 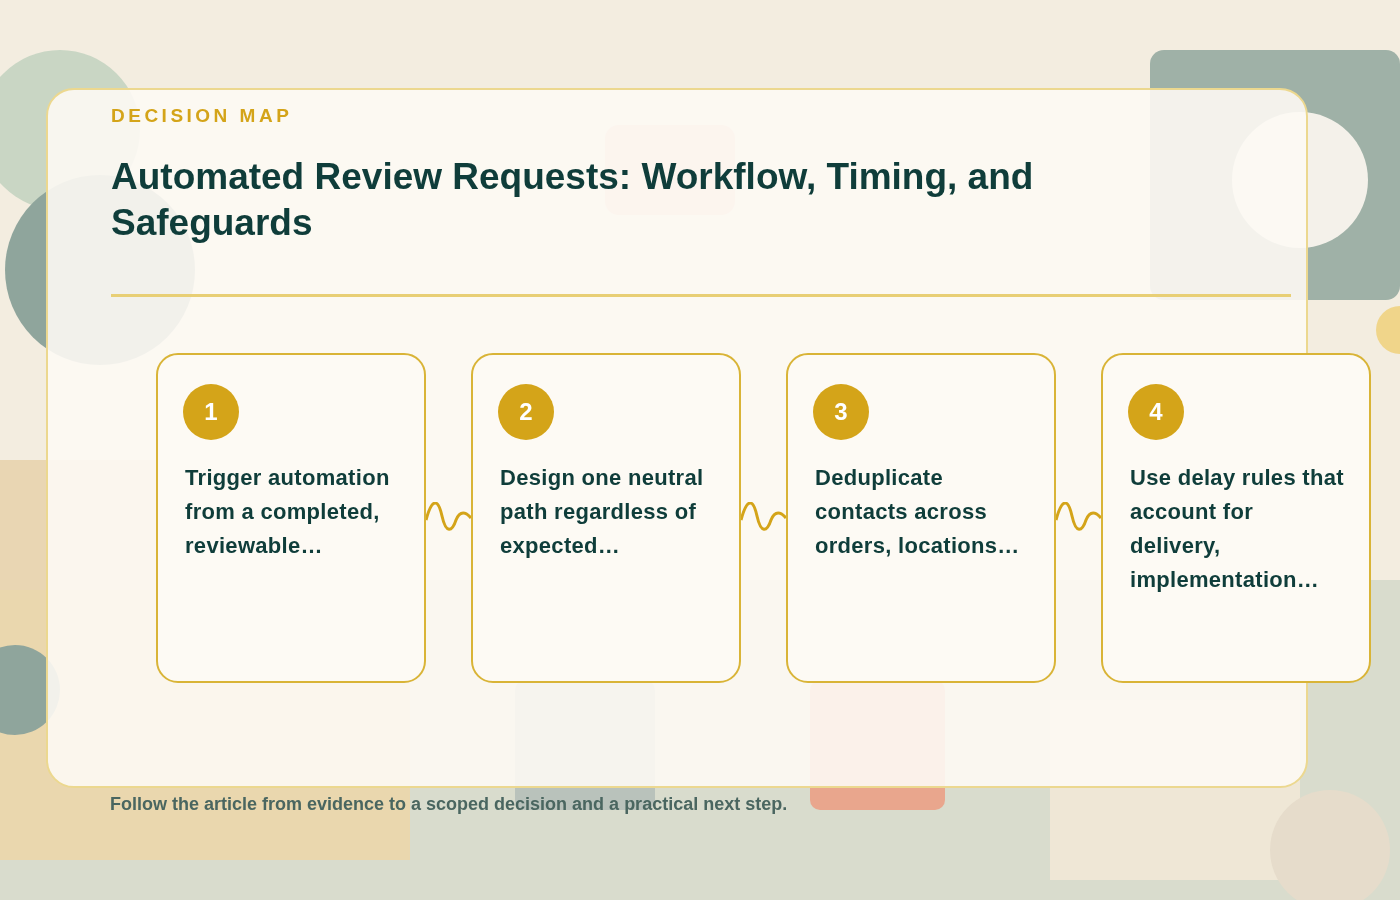 What do you see at coordinates (526, 412) in the screenshot?
I see `step-number-badge: 2` at bounding box center [526, 412].